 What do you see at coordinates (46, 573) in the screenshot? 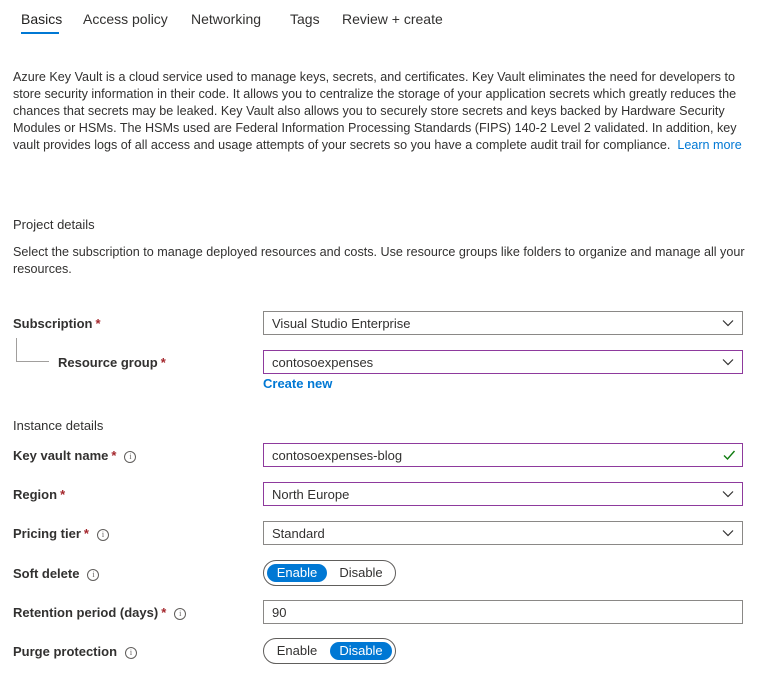
I see `soft-delete-label-text: Soft delete` at bounding box center [46, 573].